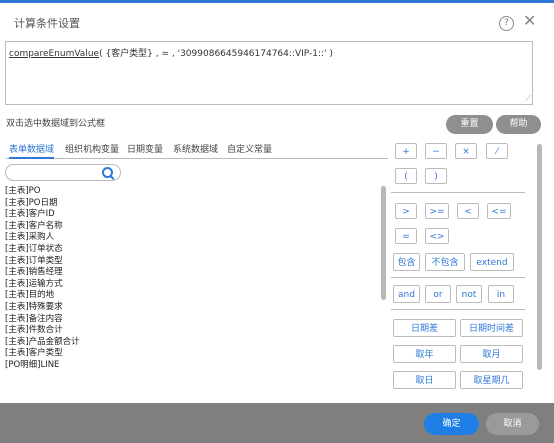 This screenshot has height=443, width=554. I want to click on not-contains-button: 不包含, so click(445, 262).